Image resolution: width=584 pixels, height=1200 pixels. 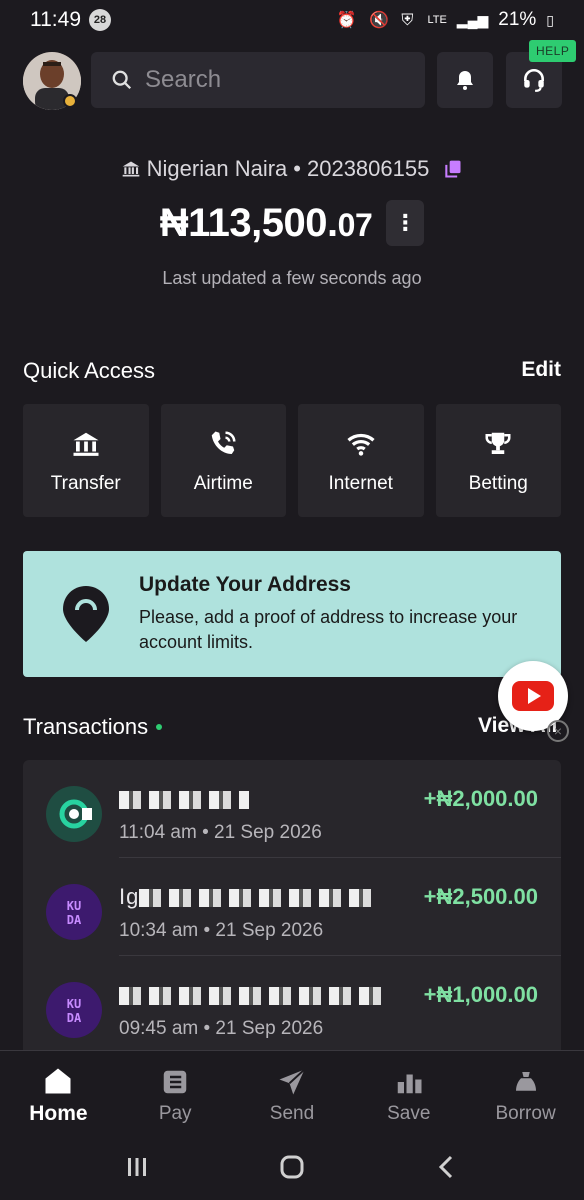 What do you see at coordinates (74, 814) in the screenshot?
I see `opay-logo-icon` at bounding box center [74, 814].